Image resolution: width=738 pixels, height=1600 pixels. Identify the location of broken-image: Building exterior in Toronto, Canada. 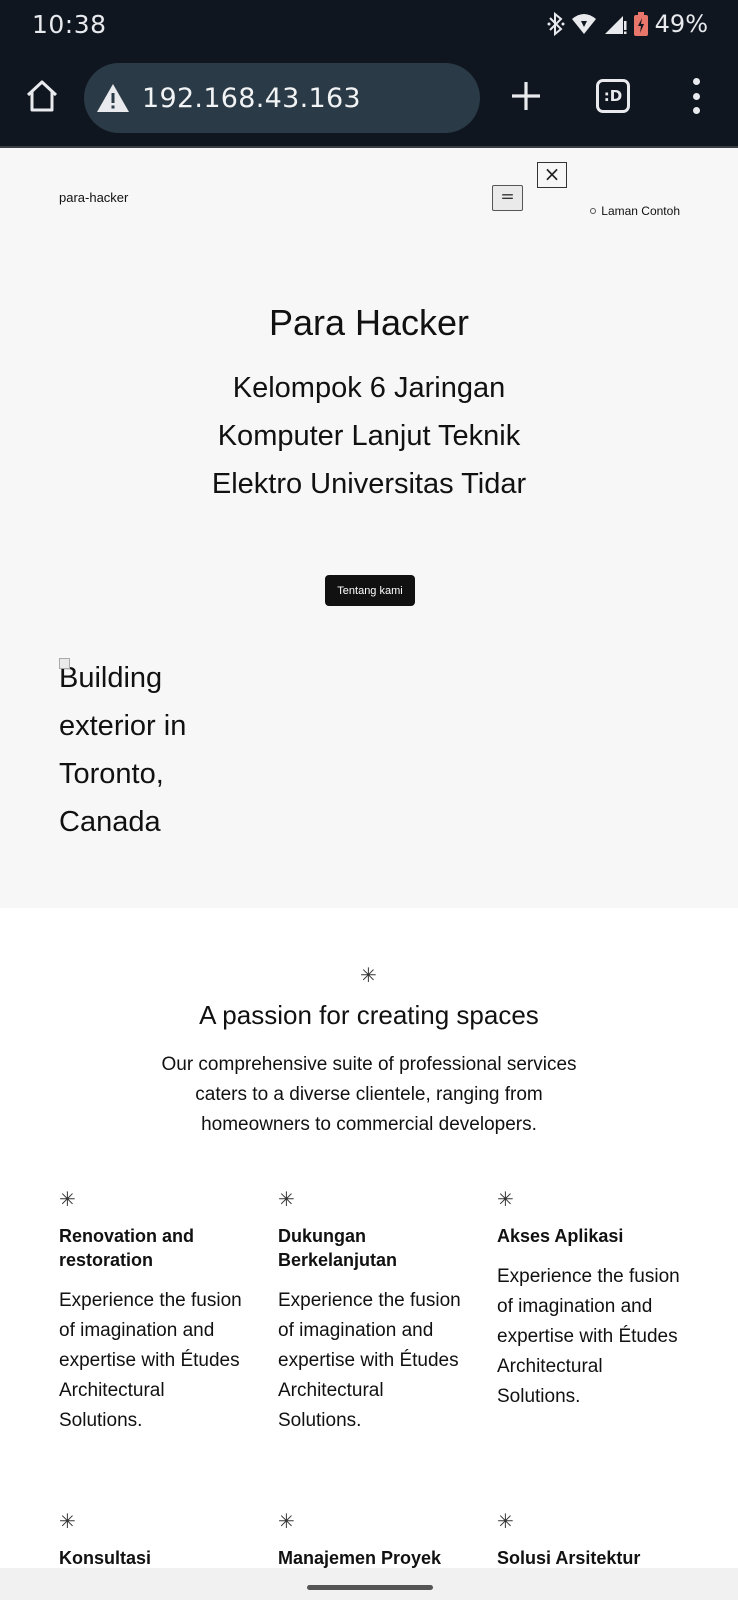
(149, 750).